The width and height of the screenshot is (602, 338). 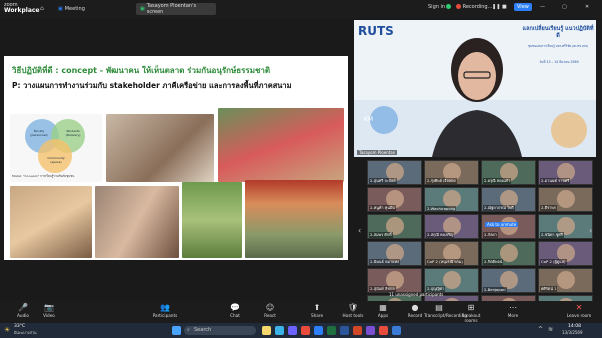 I want to click on participant-tile: 2-นิพนธ์ หมาแหง, so click(x=394, y=253).